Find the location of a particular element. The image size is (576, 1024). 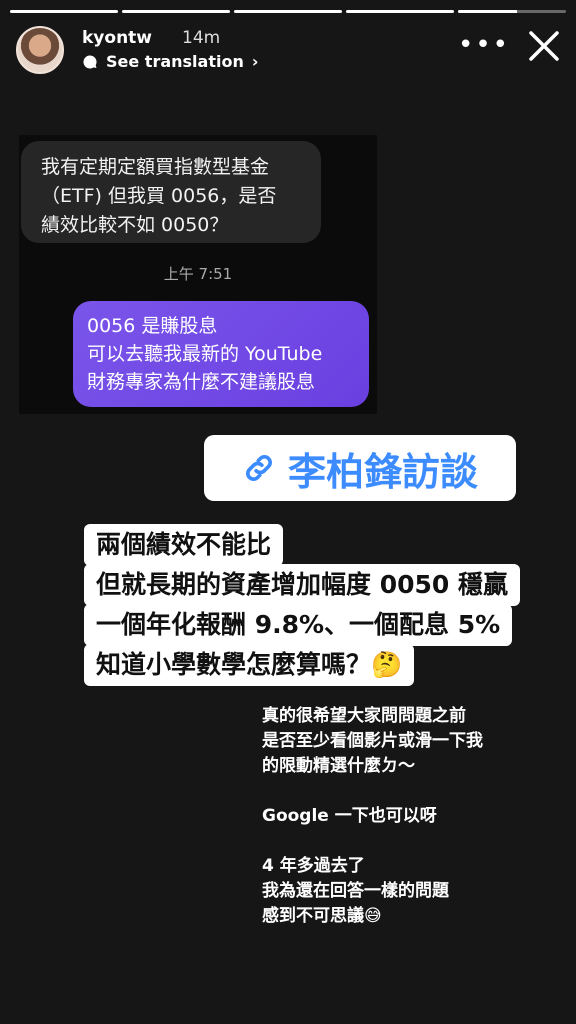

avatar is located at coordinates (40, 50).